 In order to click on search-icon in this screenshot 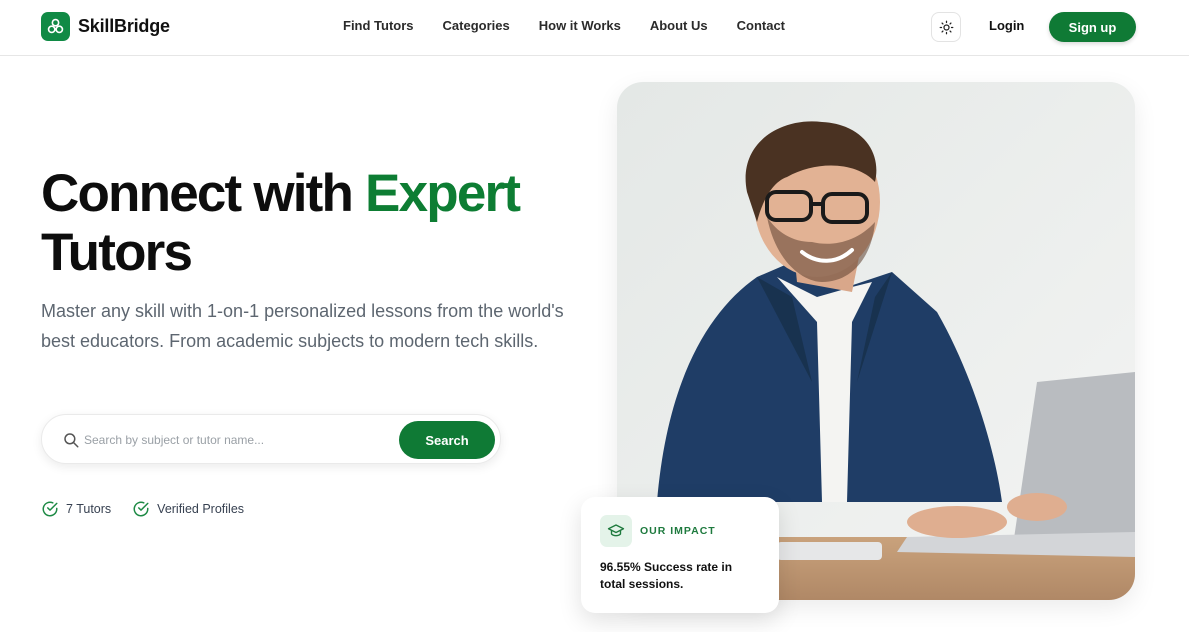, I will do `click(71, 440)`.